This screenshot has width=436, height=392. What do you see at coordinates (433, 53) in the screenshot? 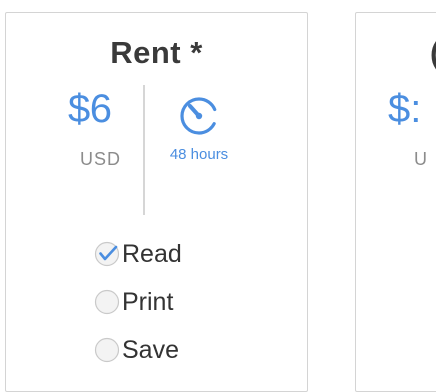
I see `second-card-title: (` at bounding box center [433, 53].